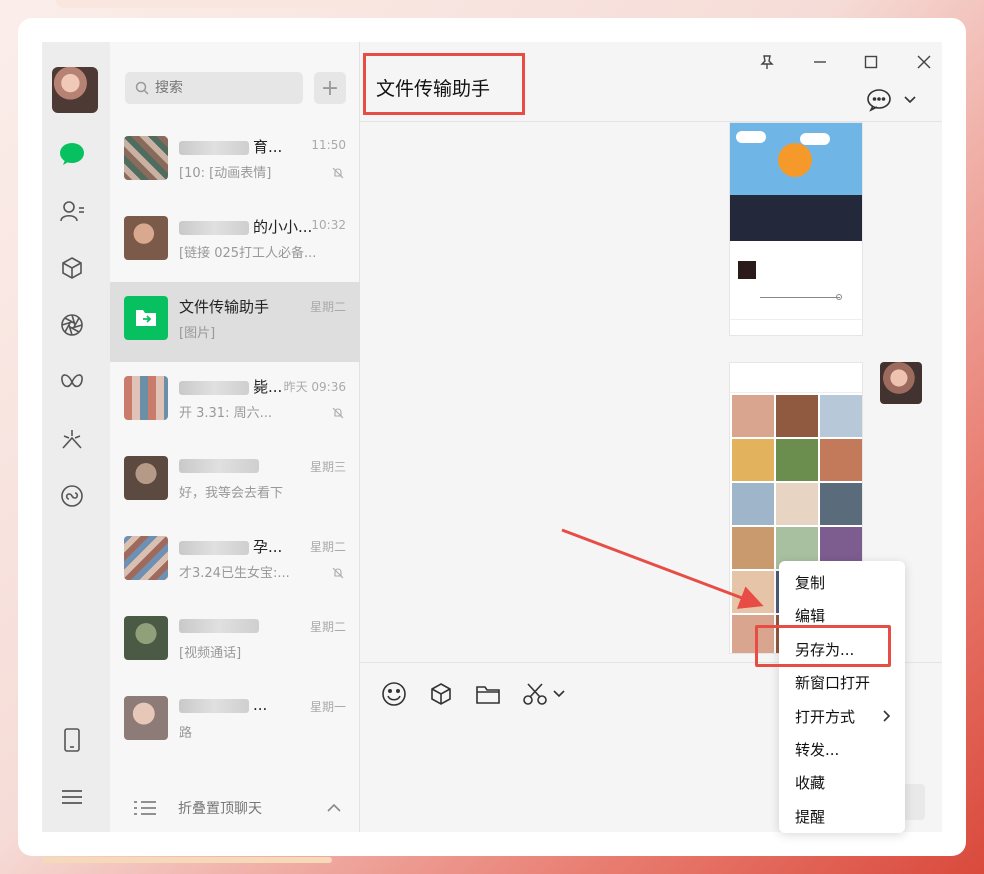  I want to click on fold-pinned-chats: 折叠置顶聊天, so click(235, 808).